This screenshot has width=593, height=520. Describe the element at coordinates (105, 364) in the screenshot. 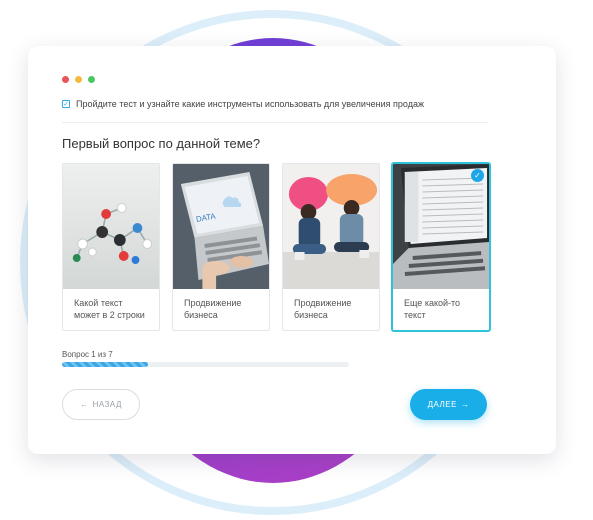

I see `progress-fill` at that location.